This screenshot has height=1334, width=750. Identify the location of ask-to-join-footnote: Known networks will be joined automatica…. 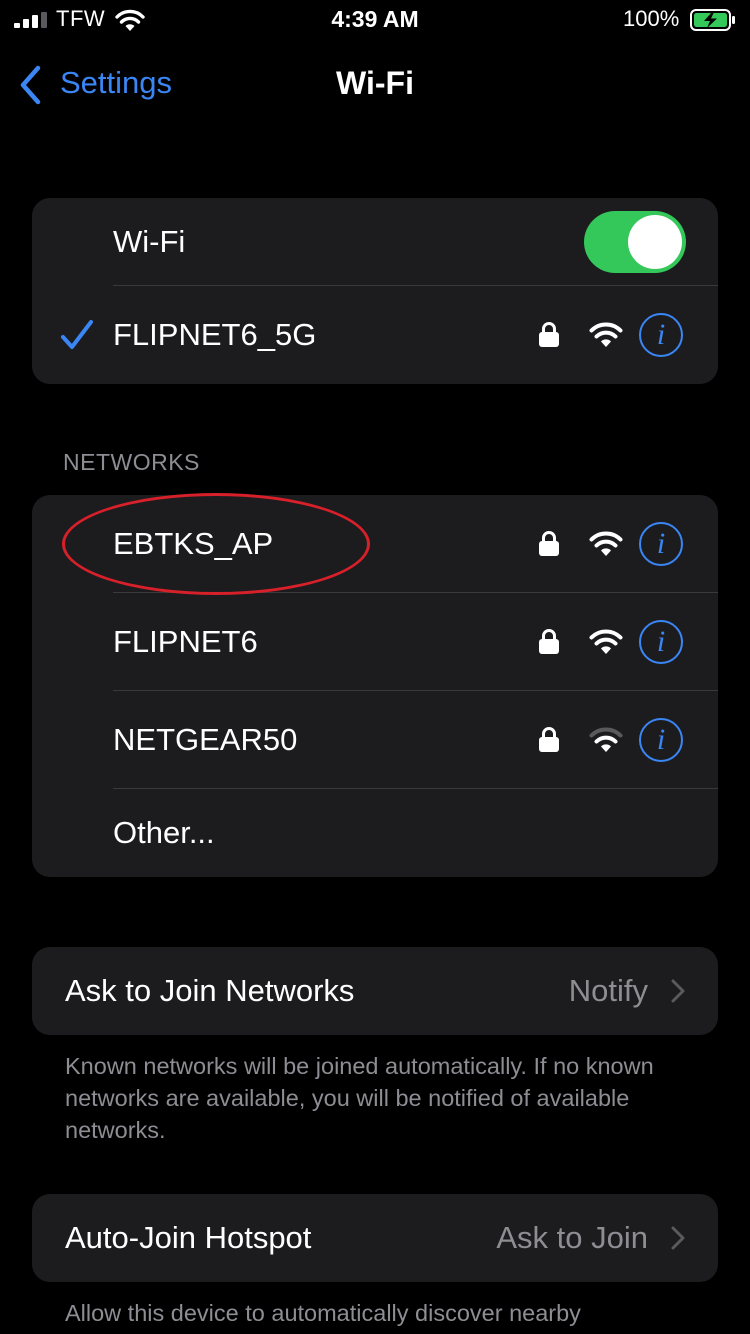
(359, 1098).